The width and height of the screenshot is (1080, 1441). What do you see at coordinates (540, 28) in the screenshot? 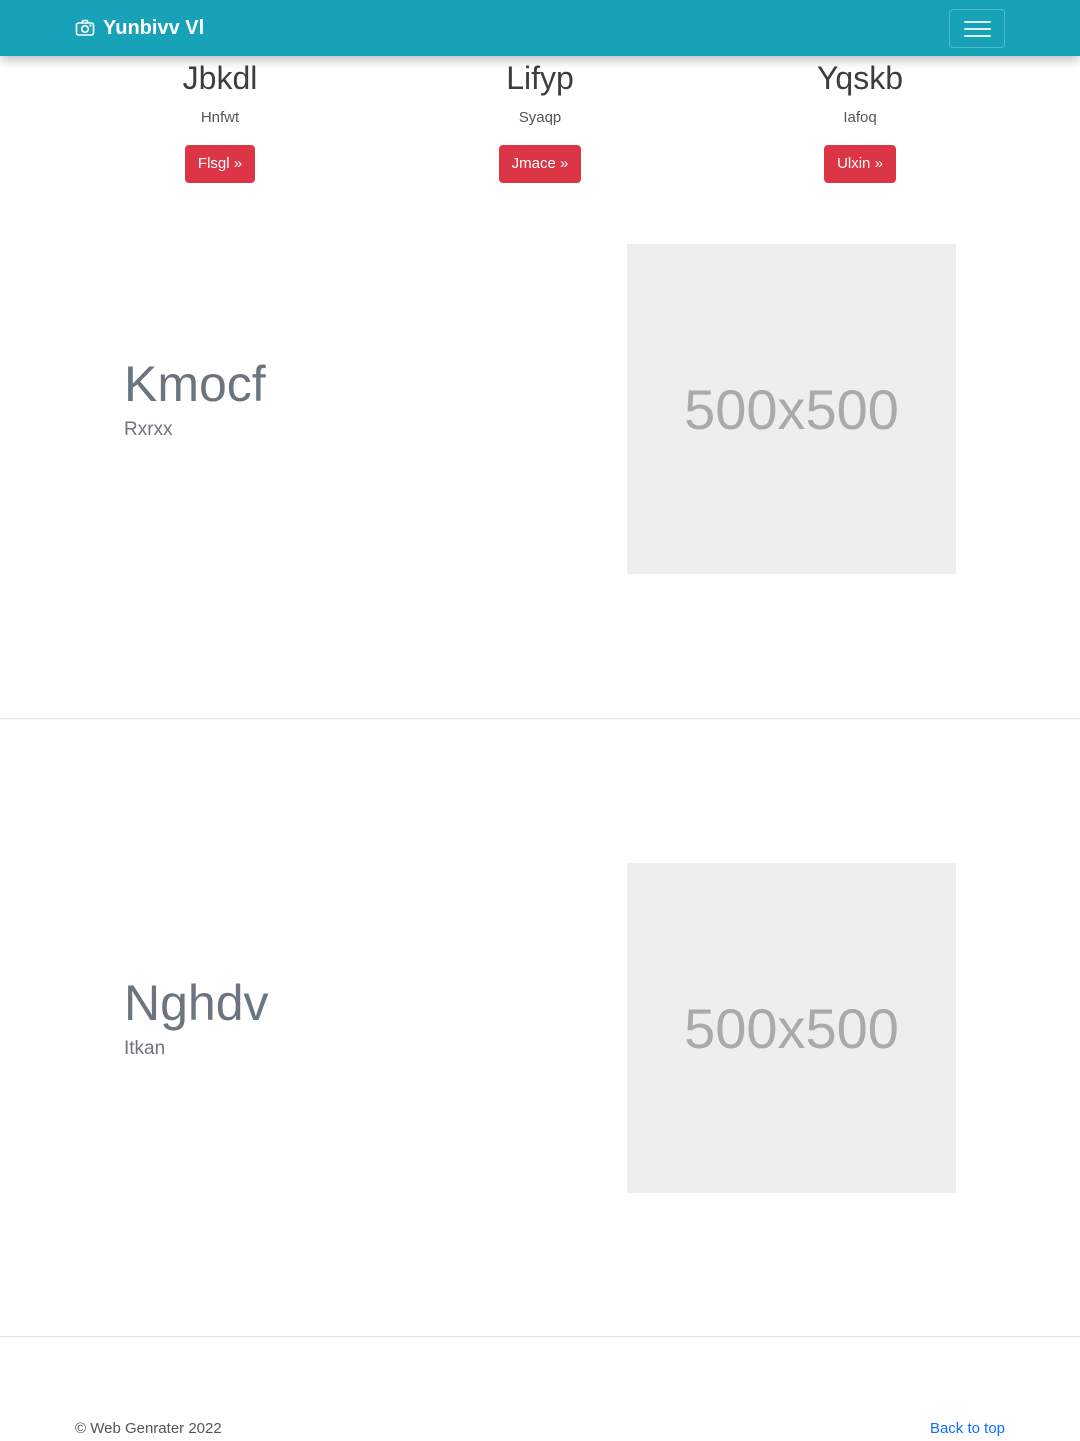
I see `navbar: Yunbivv Vl` at bounding box center [540, 28].